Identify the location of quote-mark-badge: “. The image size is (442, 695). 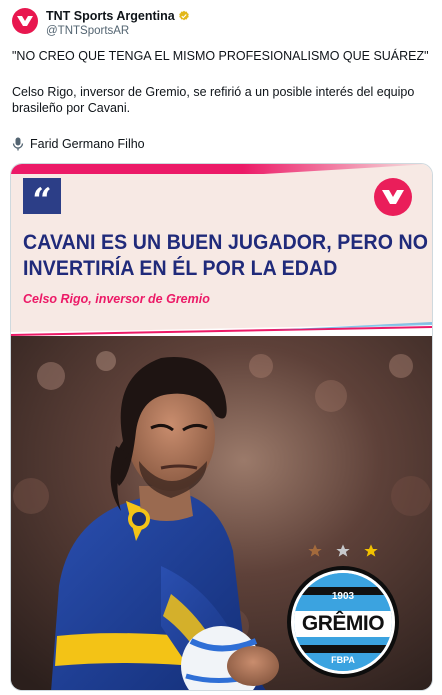
(42, 198).